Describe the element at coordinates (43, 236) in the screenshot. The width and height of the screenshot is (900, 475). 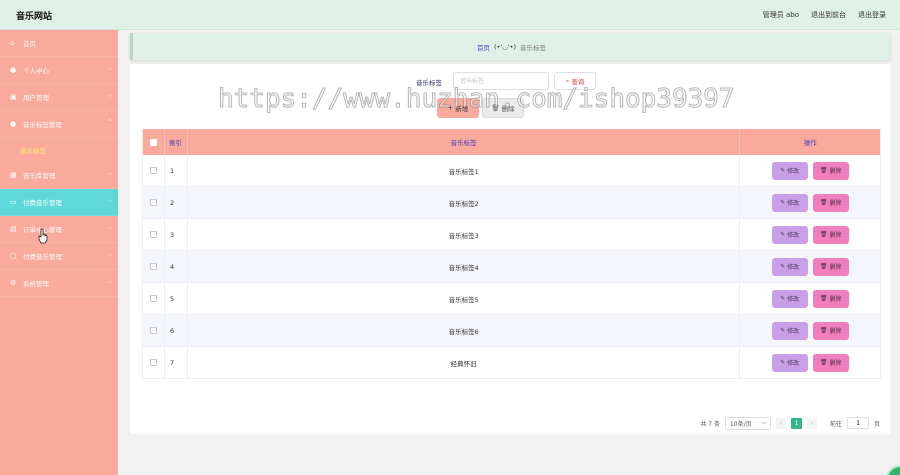
I see `hand-cursor-icon` at that location.